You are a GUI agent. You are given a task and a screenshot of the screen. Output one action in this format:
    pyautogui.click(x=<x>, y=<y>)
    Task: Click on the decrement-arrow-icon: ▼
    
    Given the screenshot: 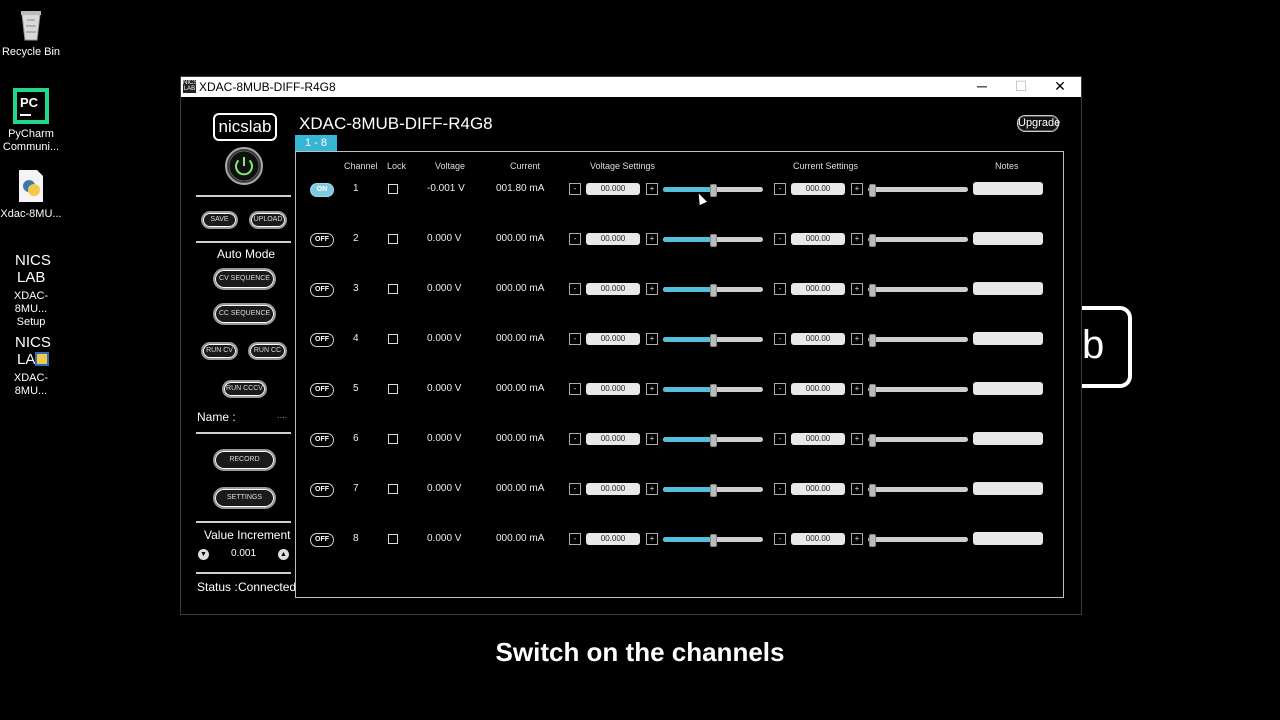 What is the action you would take?
    pyautogui.click(x=203, y=554)
    